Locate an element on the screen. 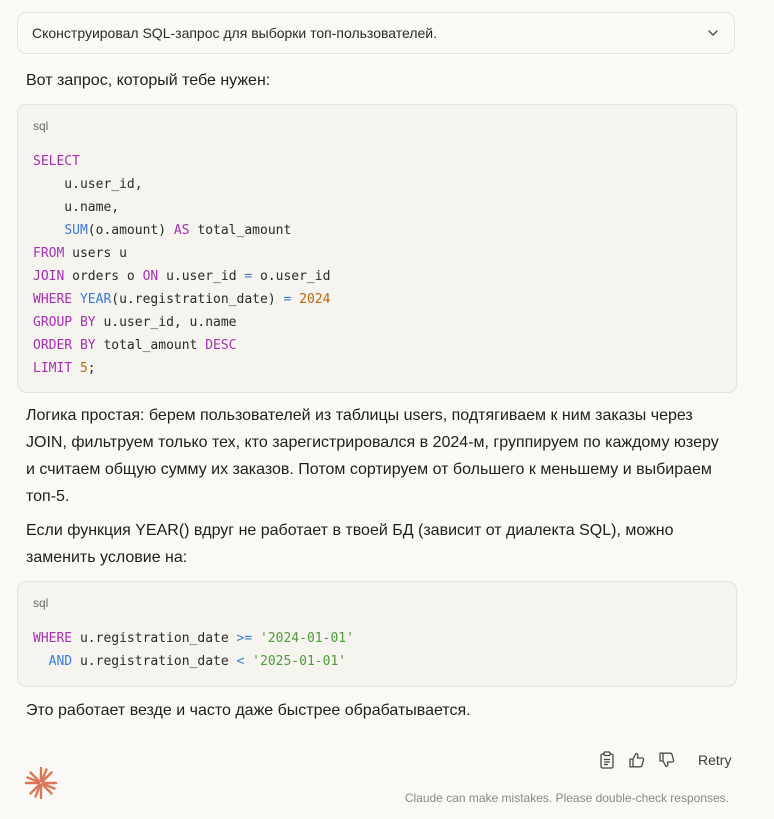 The height and width of the screenshot is (819, 774). thumbs-up-icon is located at coordinates (637, 760).